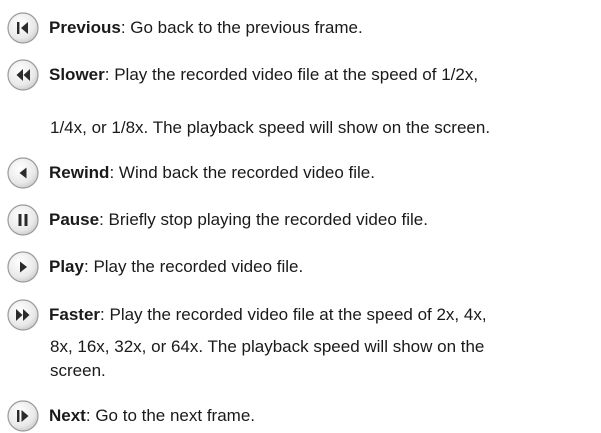 The image size is (601, 433). Describe the element at coordinates (77, 74) in the screenshot. I see `slower-label: Slower` at that location.